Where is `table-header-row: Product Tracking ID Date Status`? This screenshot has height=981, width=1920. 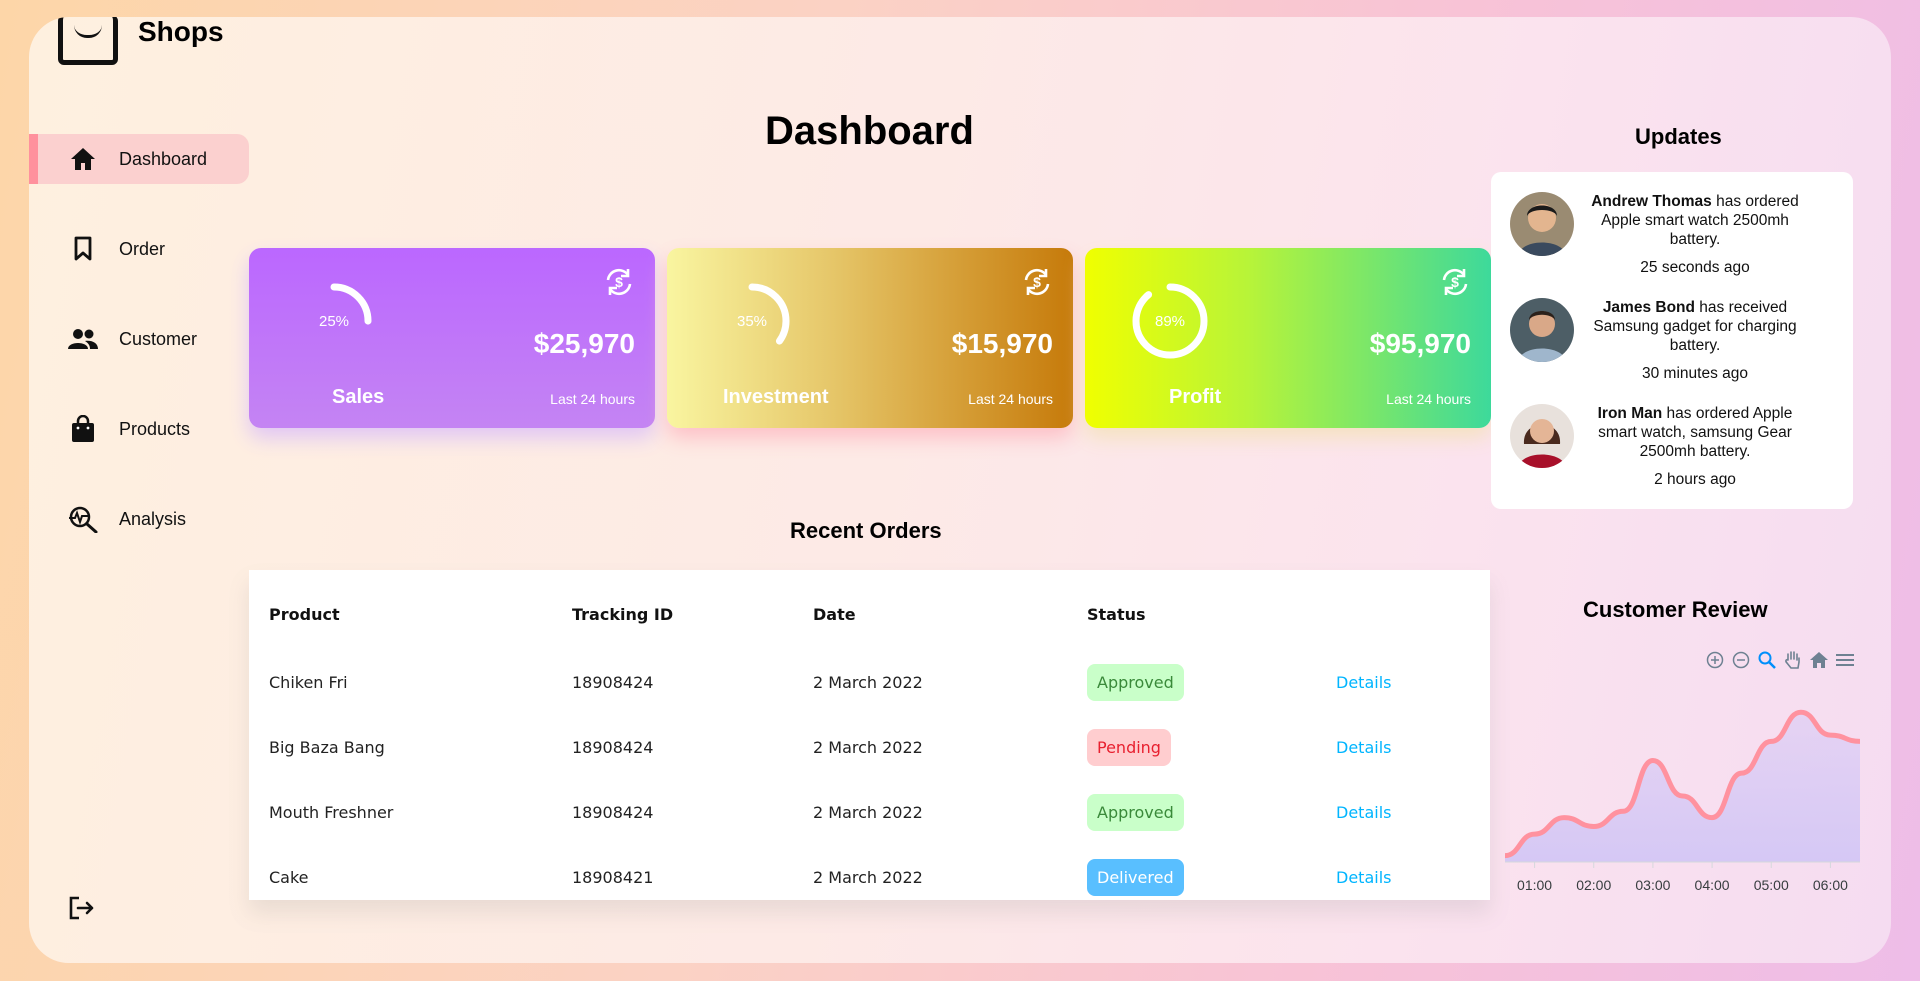
table-header-row: Product Tracking ID Date Status is located at coordinates (869, 614).